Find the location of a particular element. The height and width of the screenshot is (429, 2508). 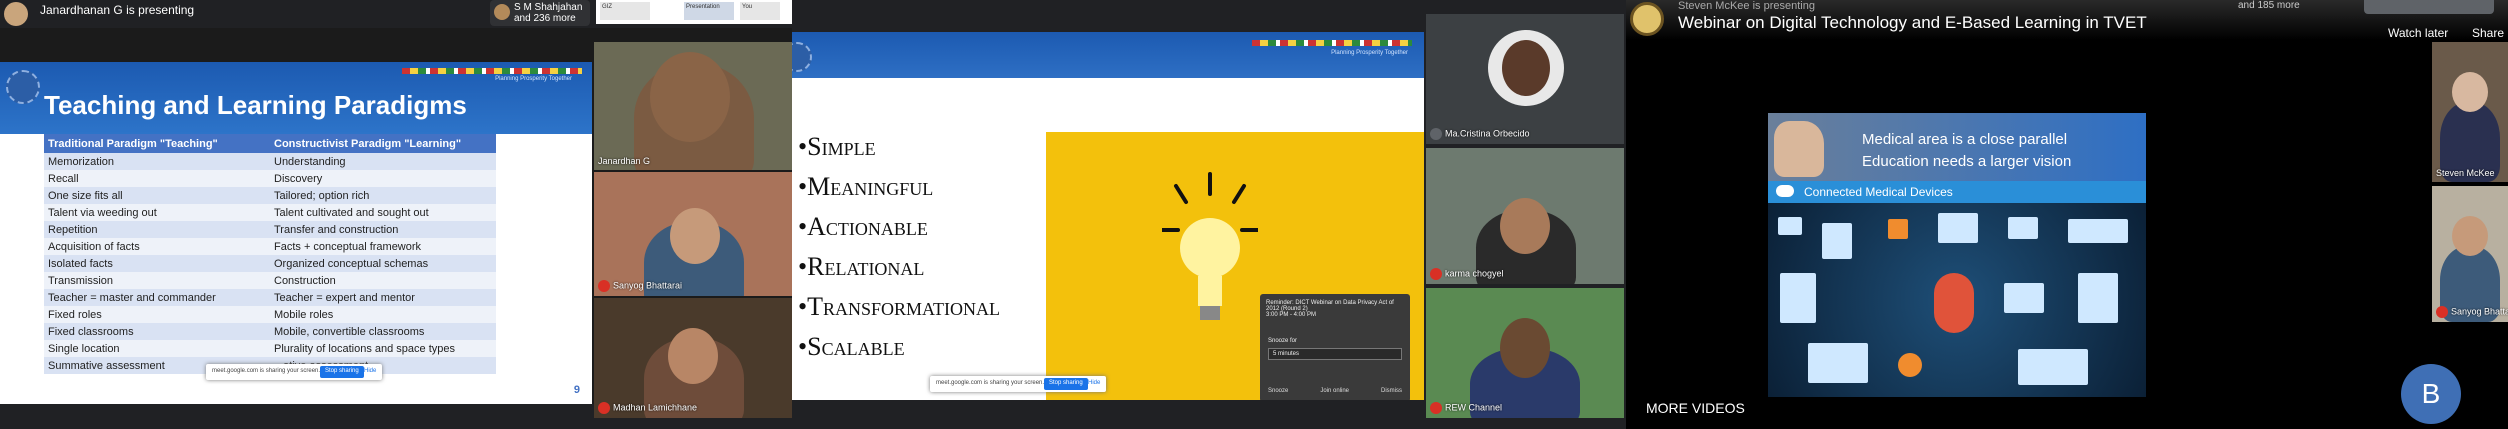

watch-later-button: Watch later is located at coordinates (2418, 33).